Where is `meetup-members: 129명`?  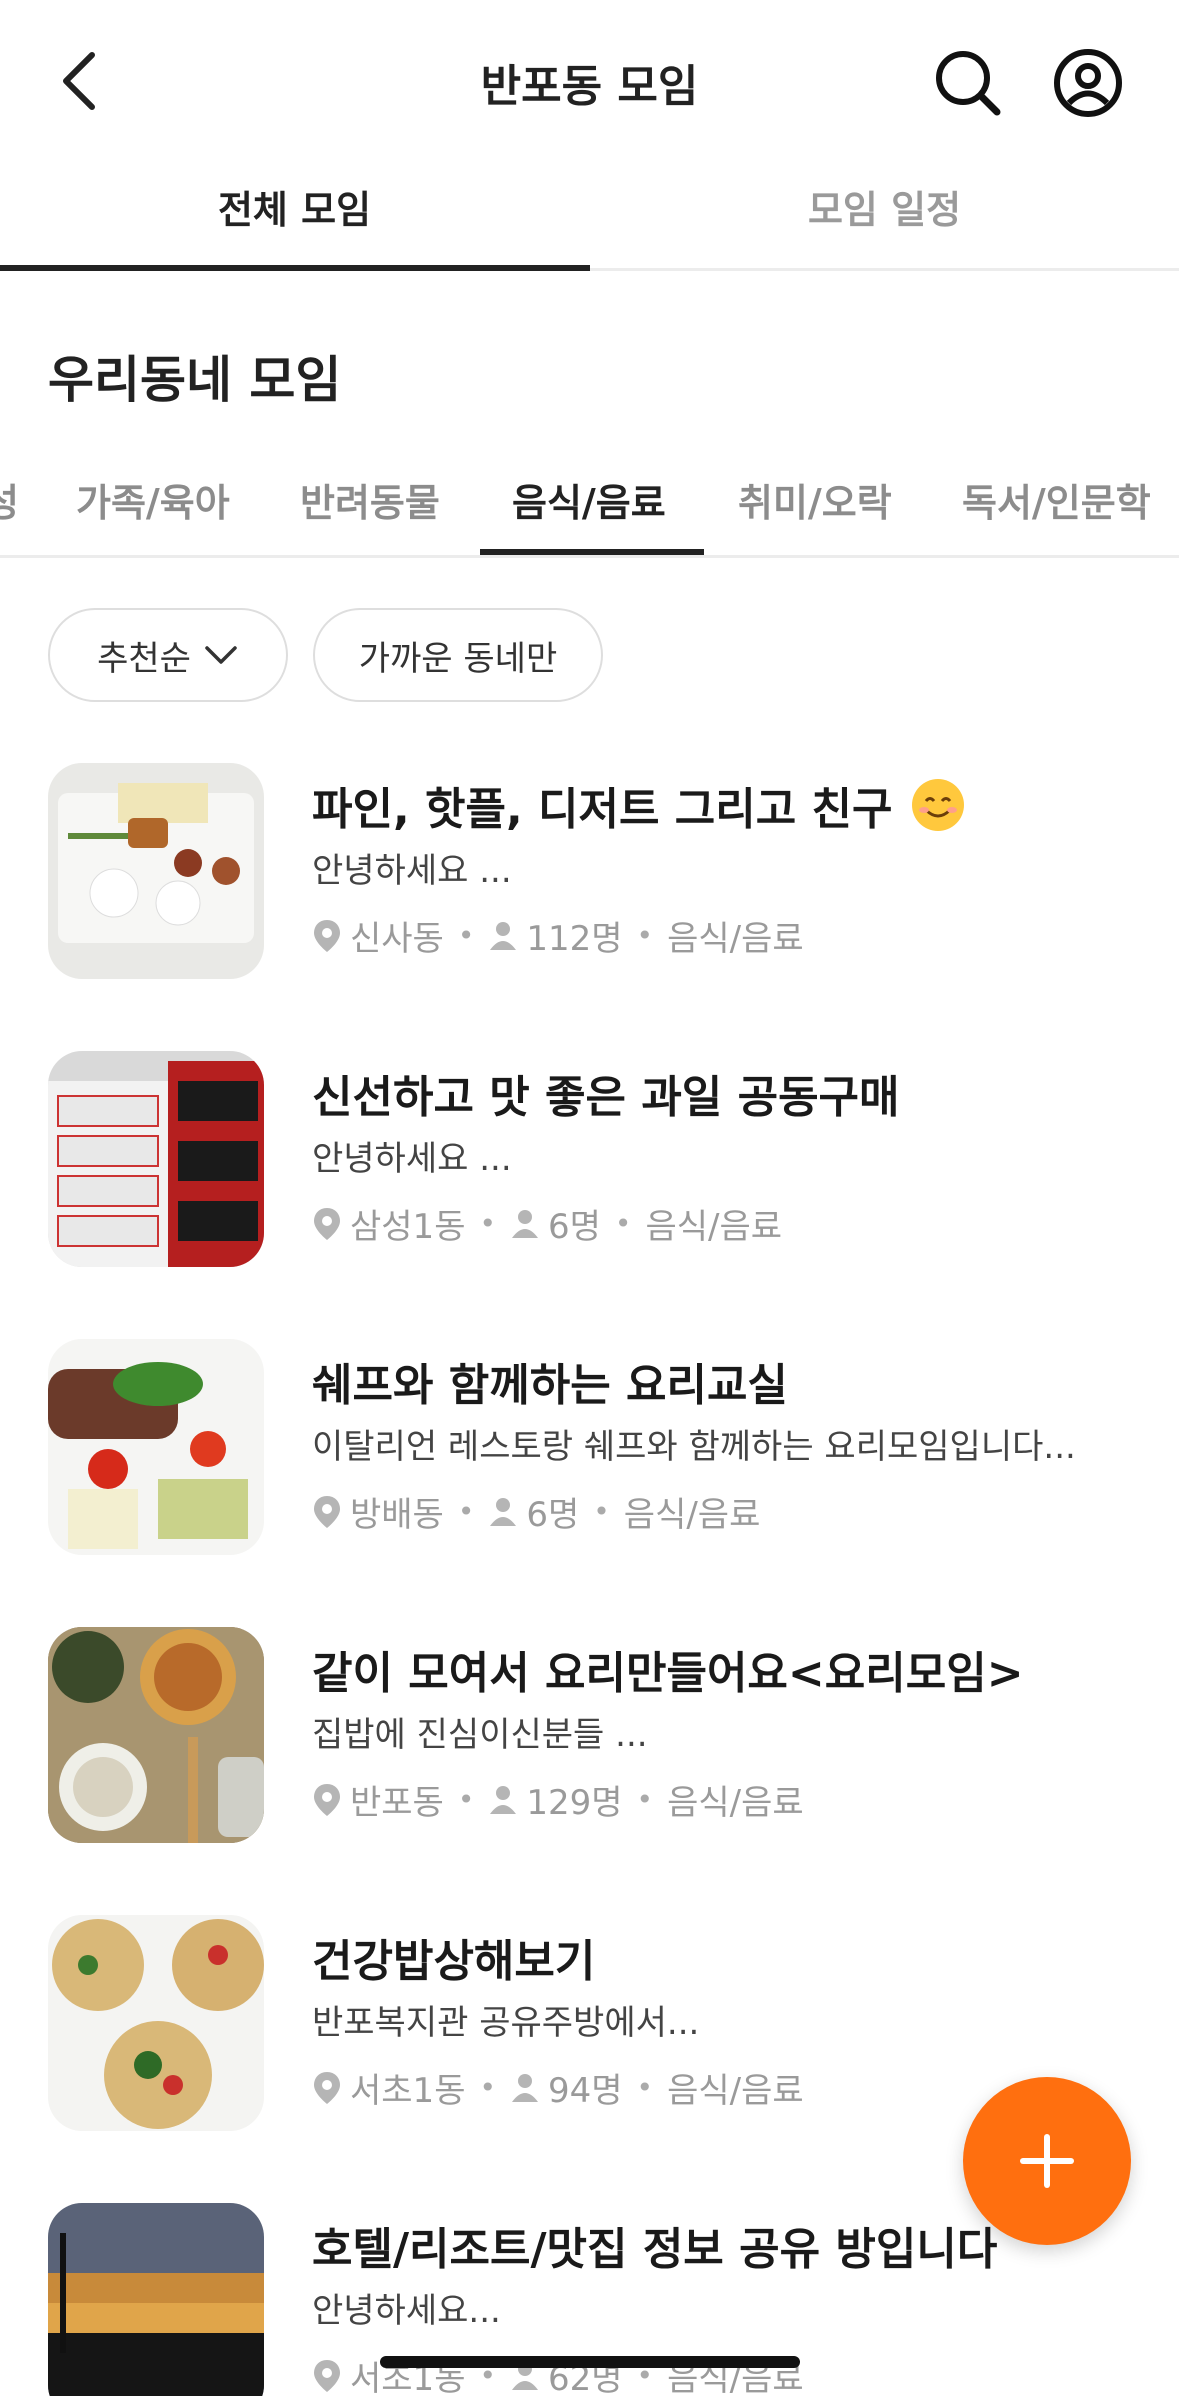
meetup-members: 129명 is located at coordinates (574, 1803).